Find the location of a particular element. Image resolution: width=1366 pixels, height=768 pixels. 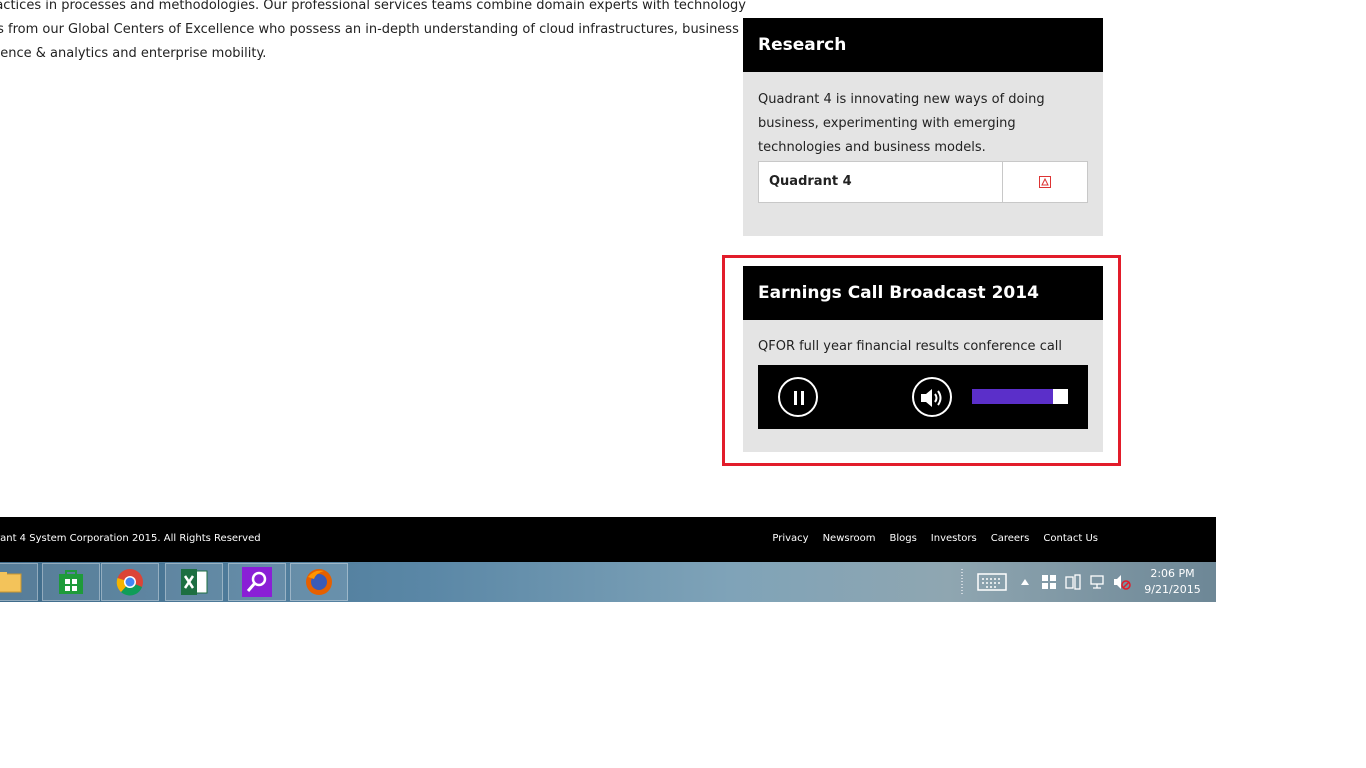

file-explorer-button is located at coordinates (19, 582).